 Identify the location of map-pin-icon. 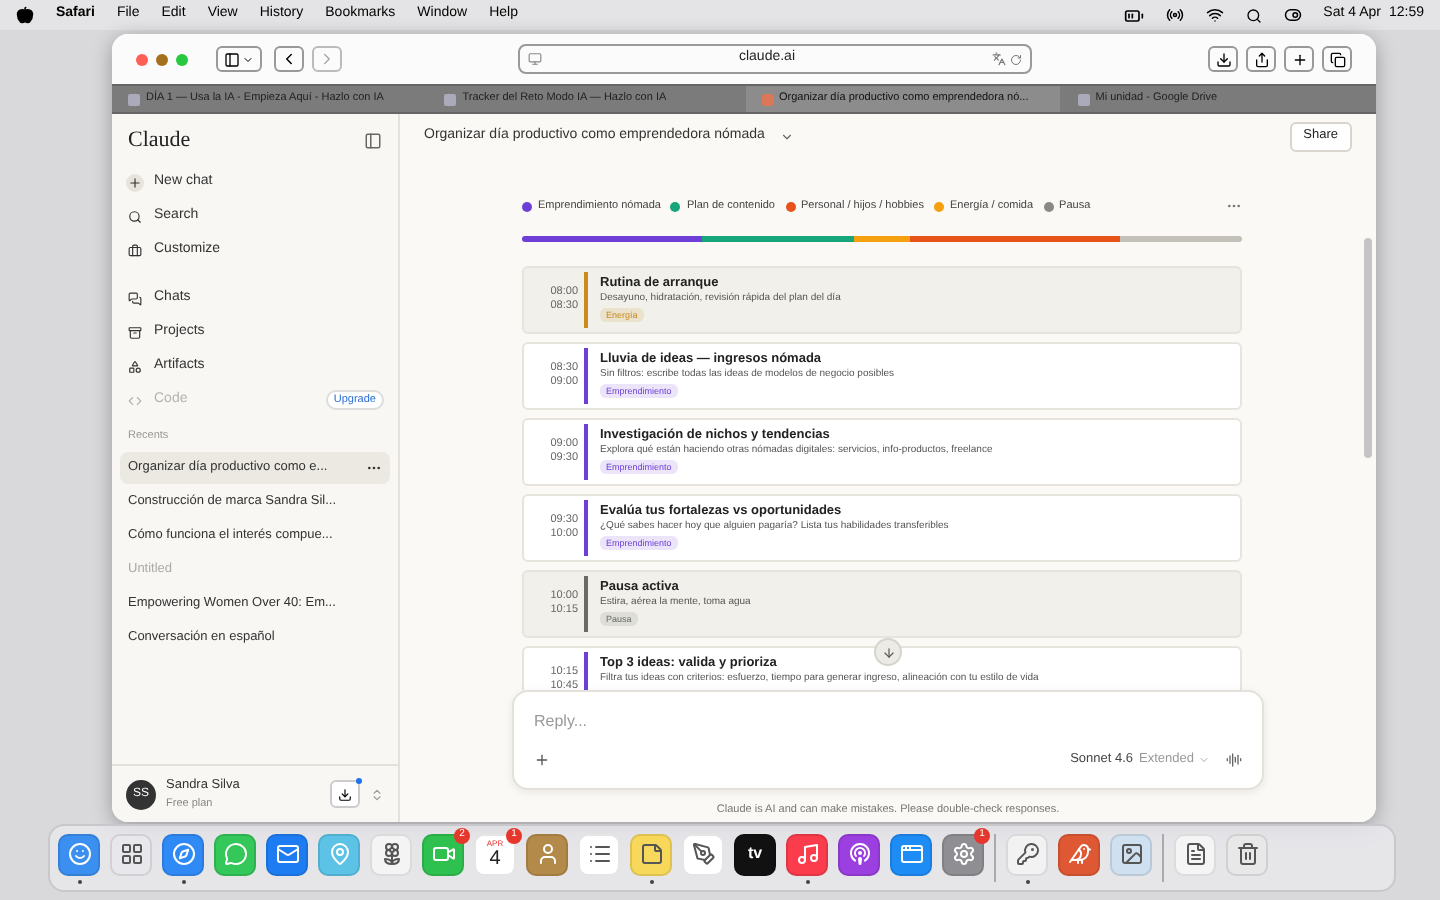
(339, 854).